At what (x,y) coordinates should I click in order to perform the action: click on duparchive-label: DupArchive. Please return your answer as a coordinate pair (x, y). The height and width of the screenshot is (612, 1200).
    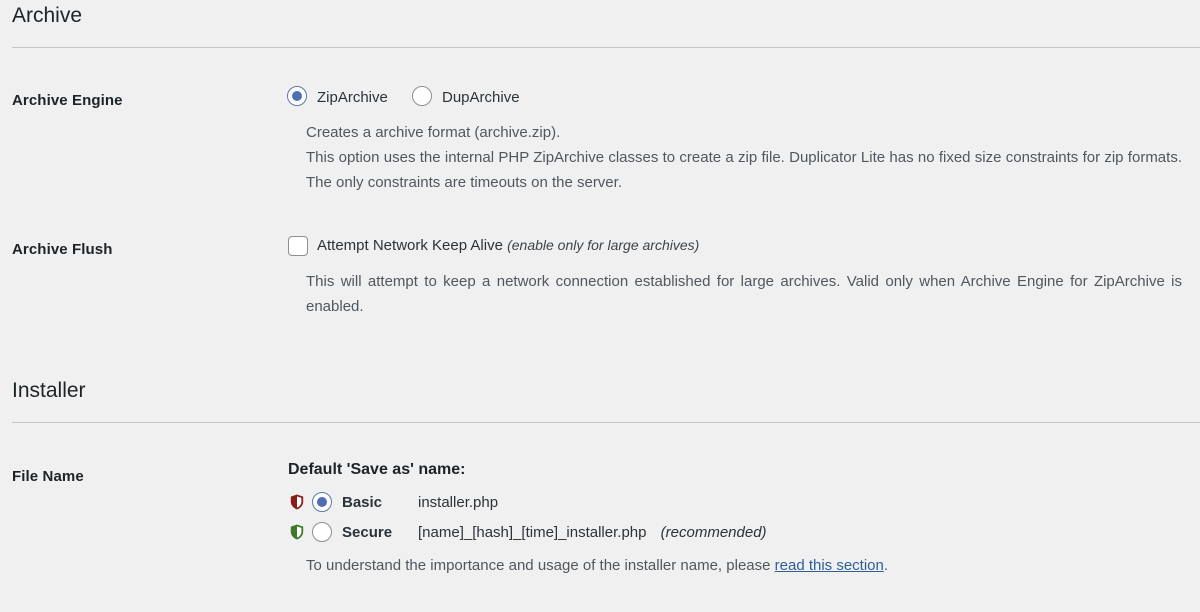
    Looking at the image, I should click on (481, 97).